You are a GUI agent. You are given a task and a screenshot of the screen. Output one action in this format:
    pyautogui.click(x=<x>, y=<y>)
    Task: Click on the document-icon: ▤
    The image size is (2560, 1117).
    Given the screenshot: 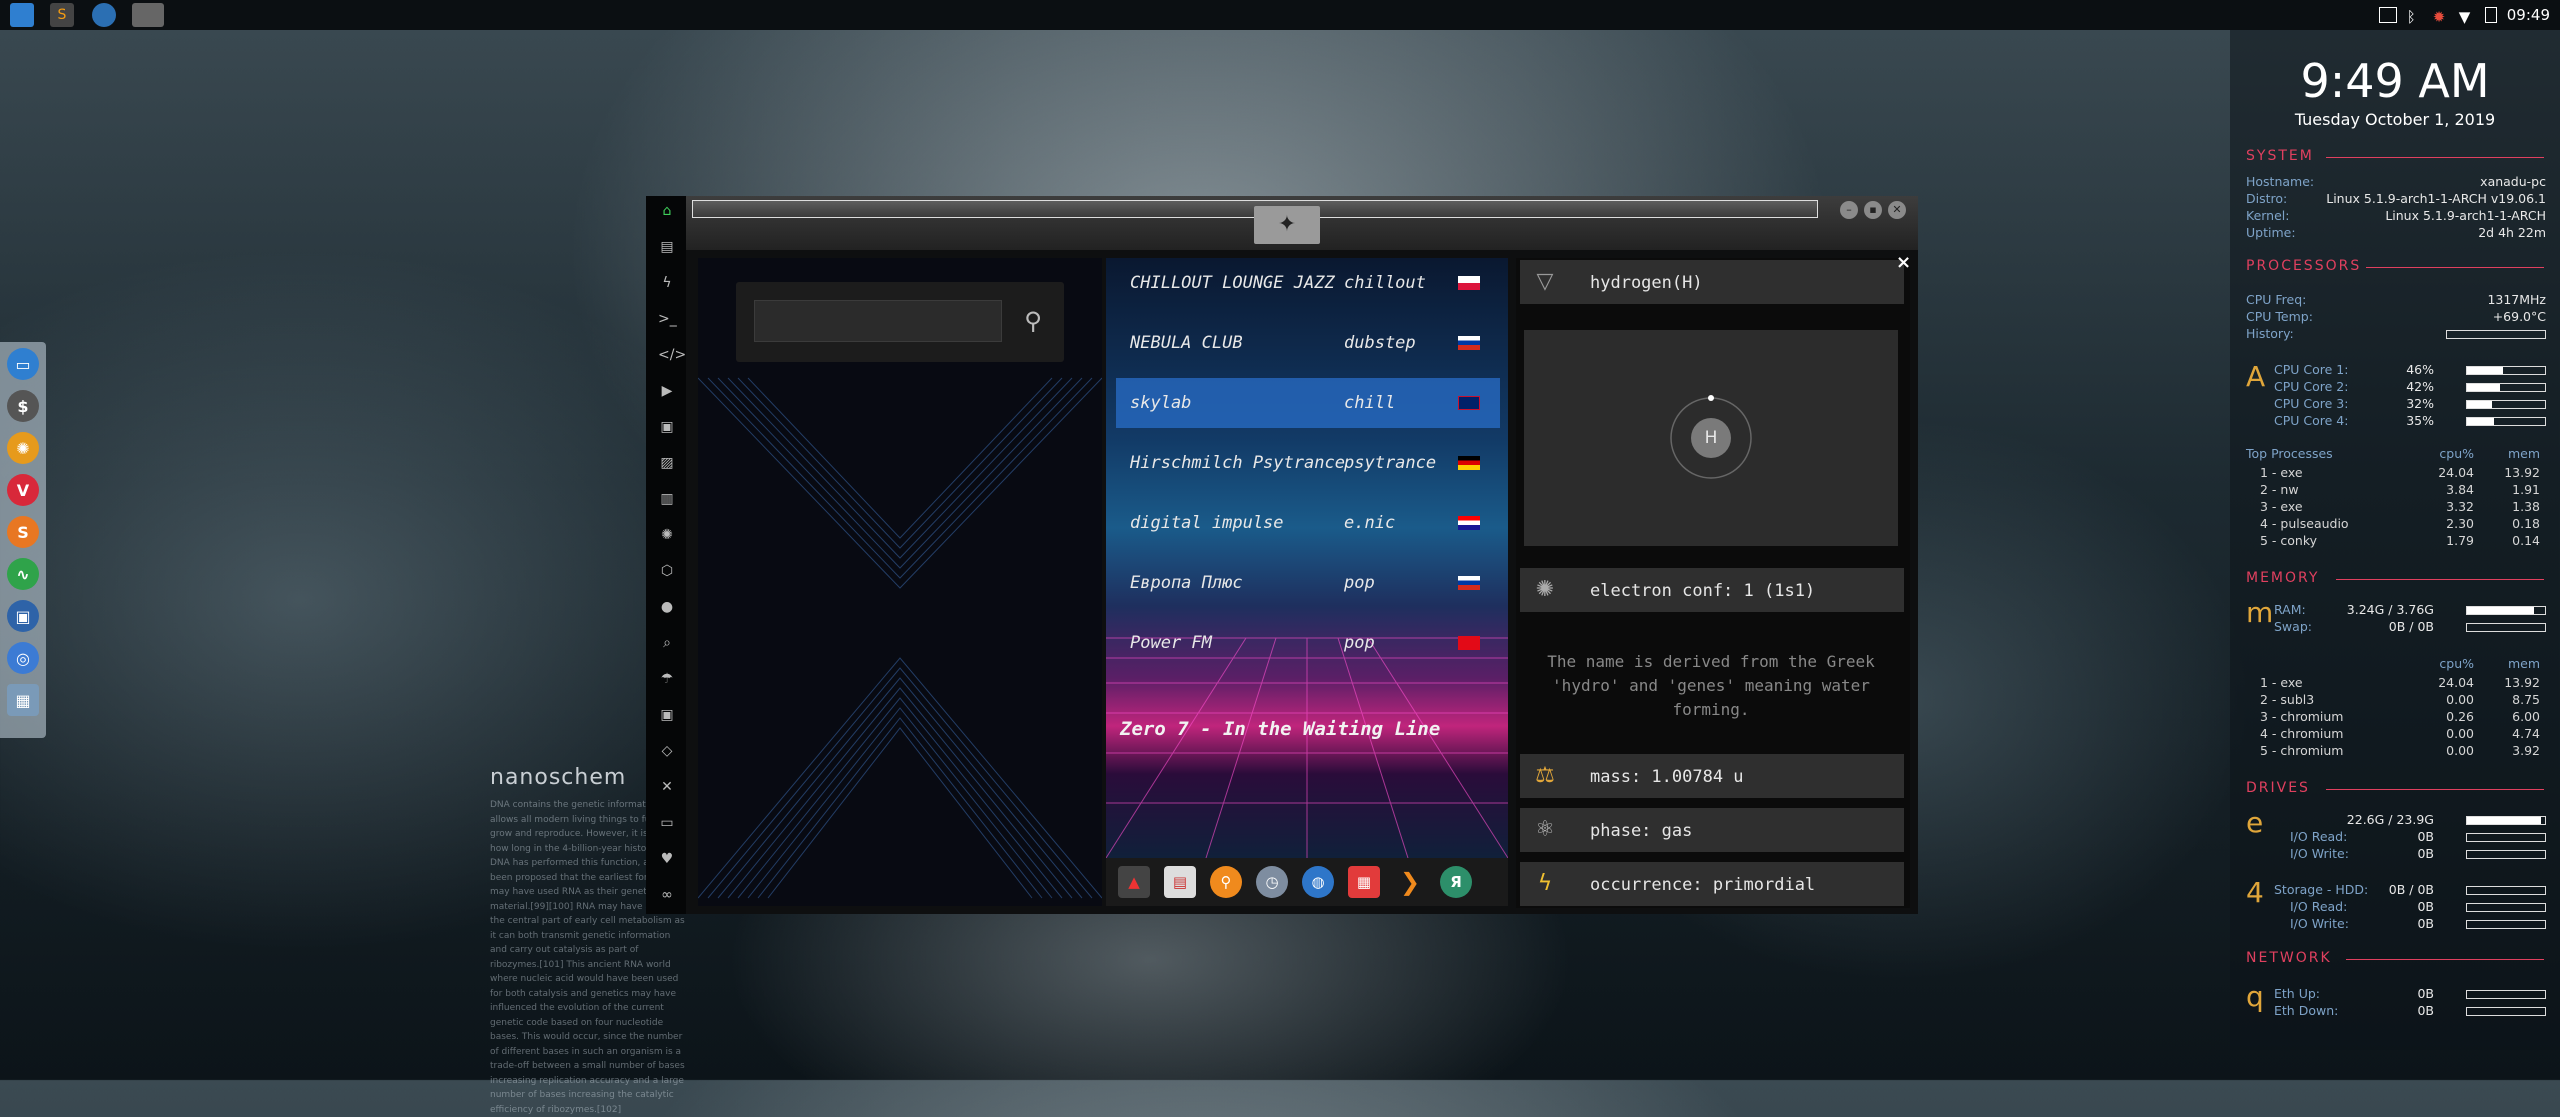 What is the action you would take?
    pyautogui.click(x=667, y=247)
    